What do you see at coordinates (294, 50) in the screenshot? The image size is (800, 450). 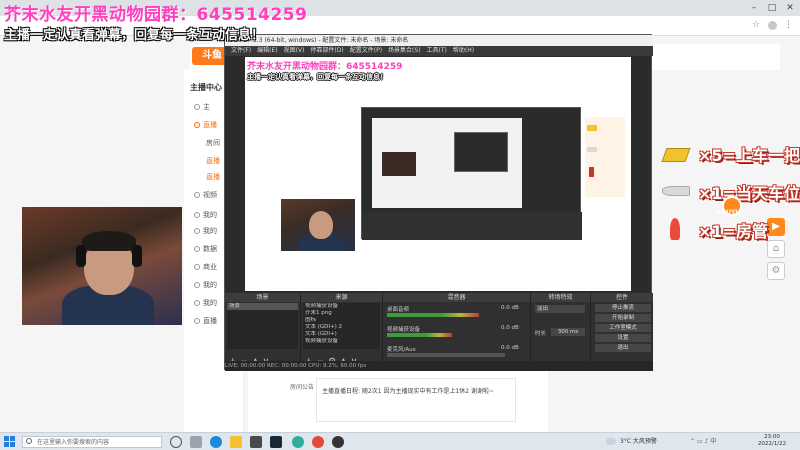 I see `menu-item-view: 视图(V)` at bounding box center [294, 50].